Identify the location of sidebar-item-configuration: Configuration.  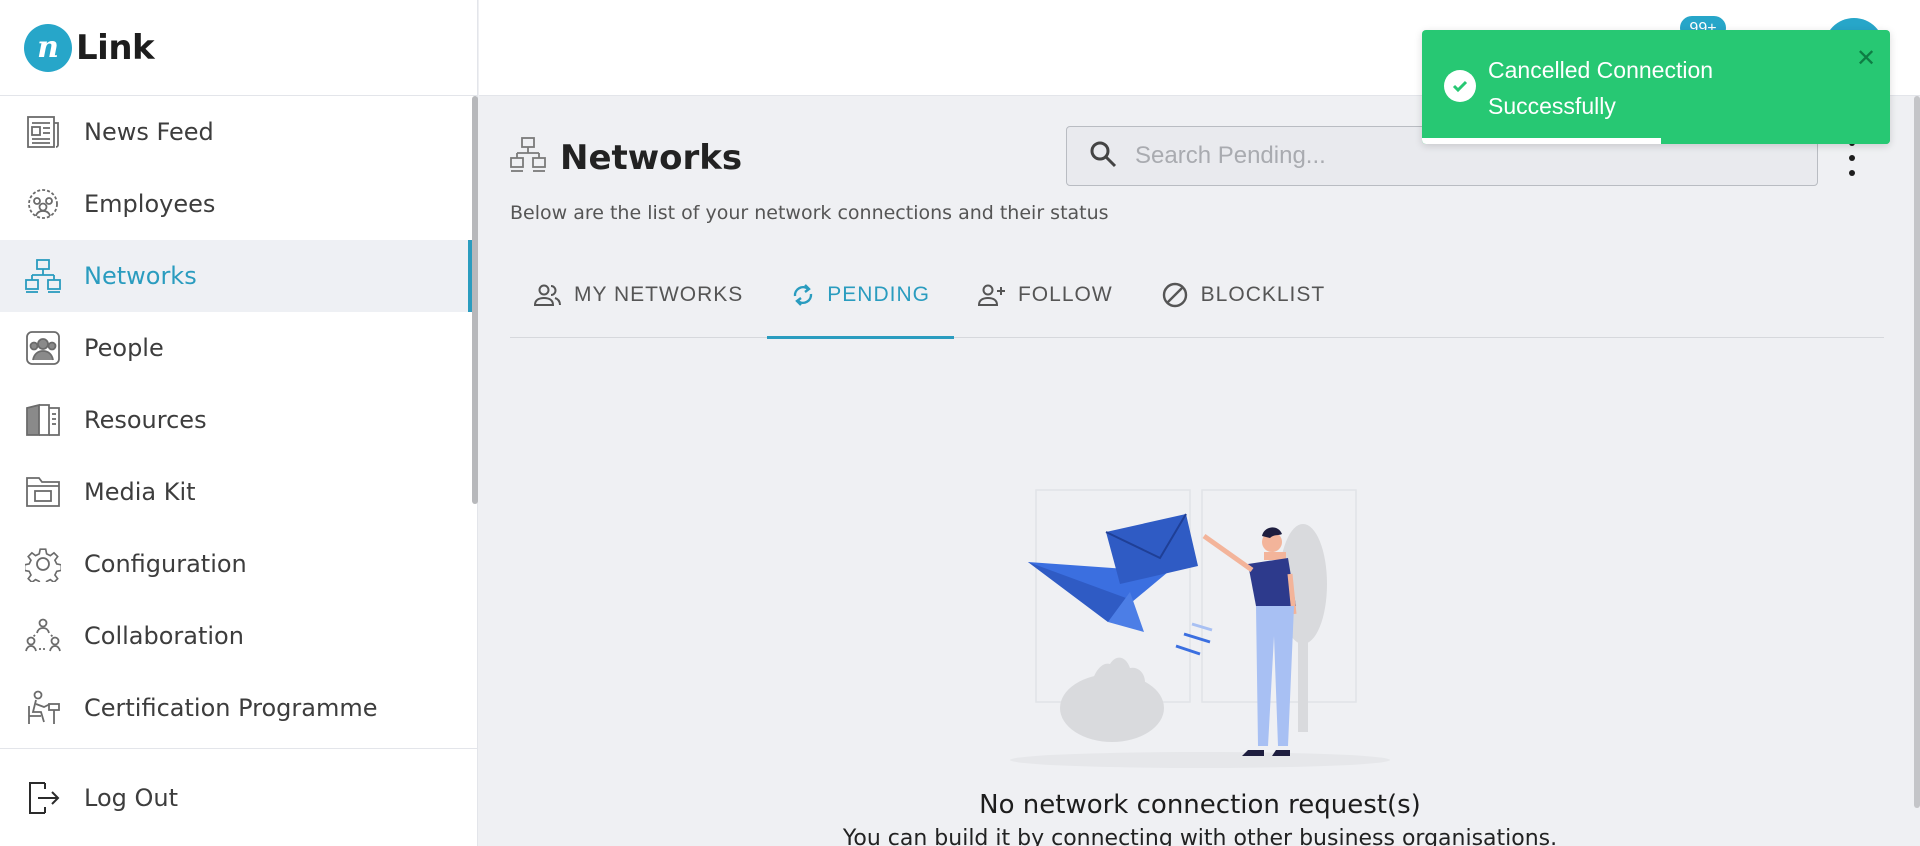
(236, 564).